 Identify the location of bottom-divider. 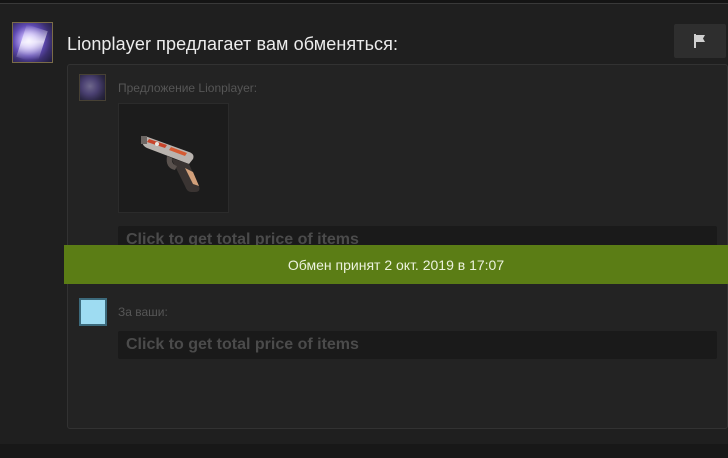
(364, 451).